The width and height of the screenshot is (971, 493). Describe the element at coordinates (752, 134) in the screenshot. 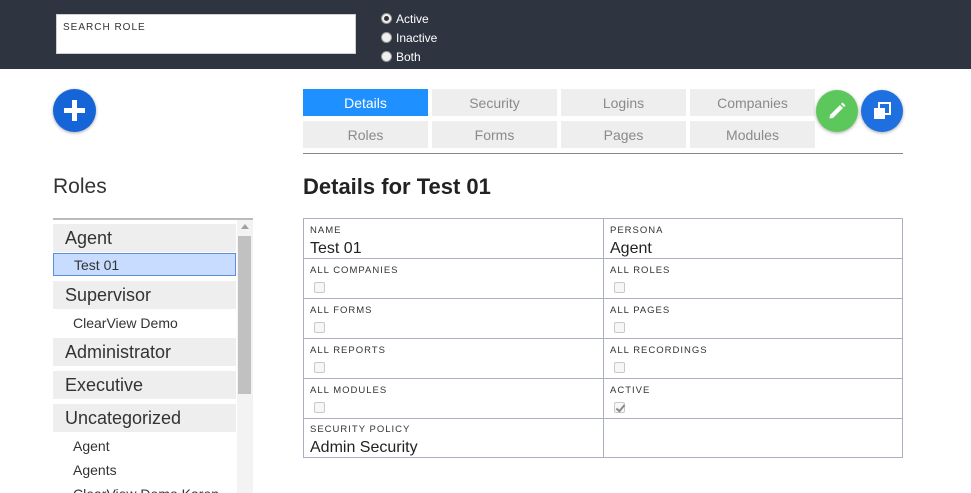

I see `tab-modules: Modules` at that location.